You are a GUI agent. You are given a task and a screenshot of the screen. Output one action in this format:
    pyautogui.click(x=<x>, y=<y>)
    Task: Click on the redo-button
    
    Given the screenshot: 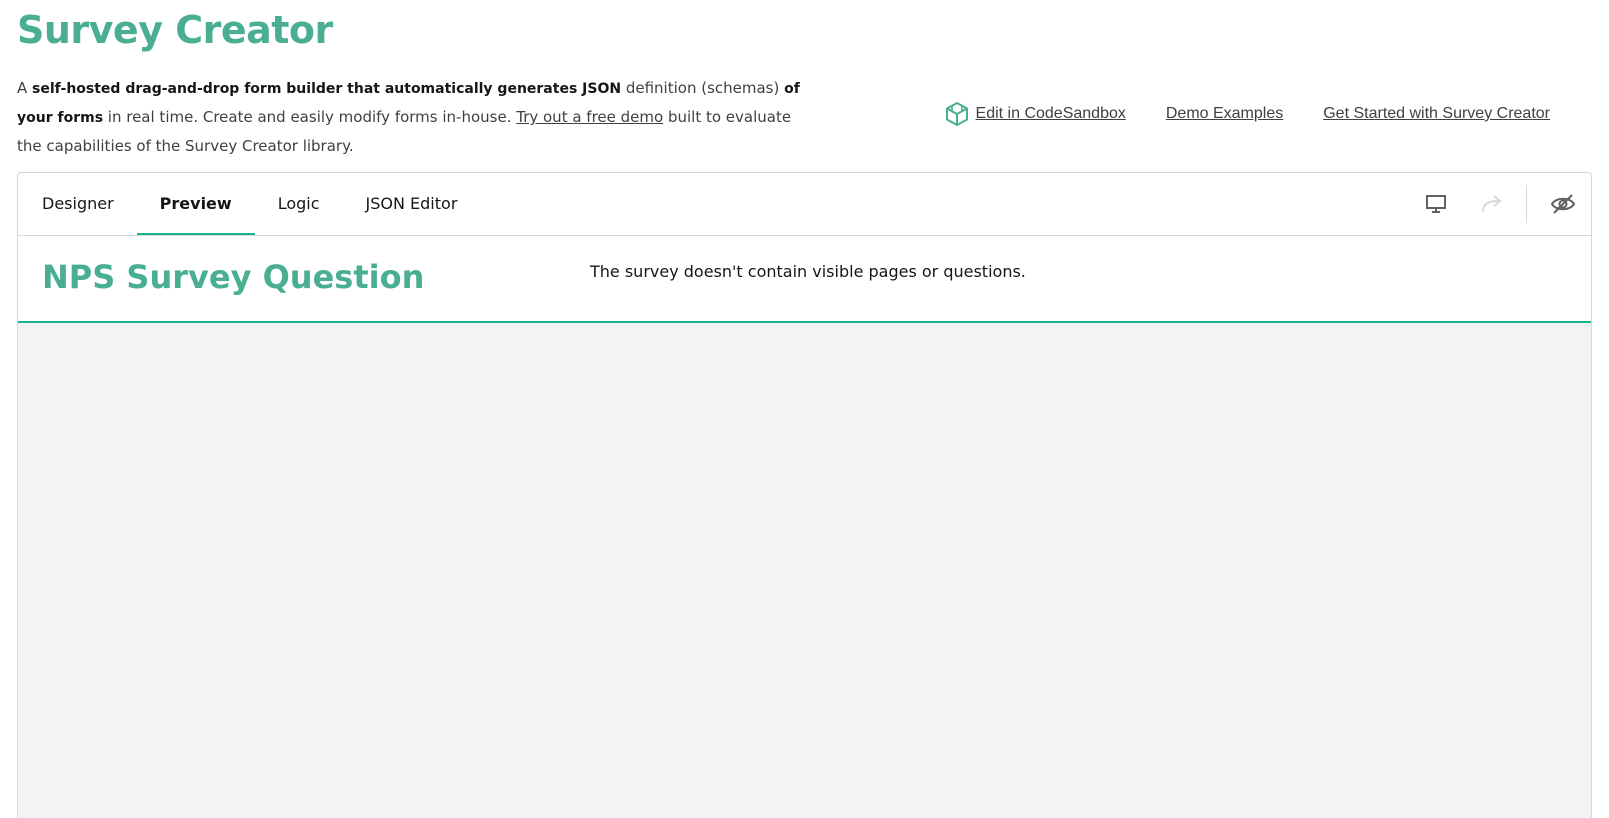 What is the action you would take?
    pyautogui.click(x=1492, y=204)
    